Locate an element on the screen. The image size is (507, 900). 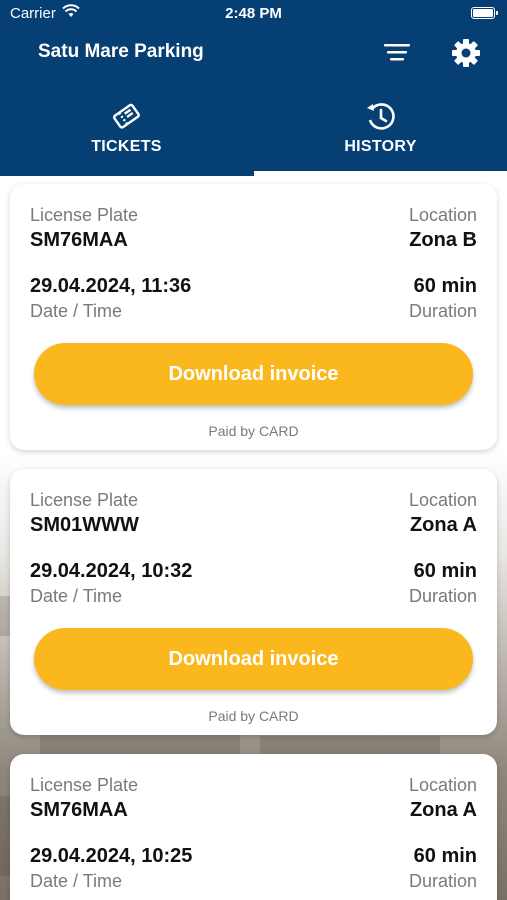
datetime-value: 29.04.2024, 10:32 is located at coordinates (111, 571).